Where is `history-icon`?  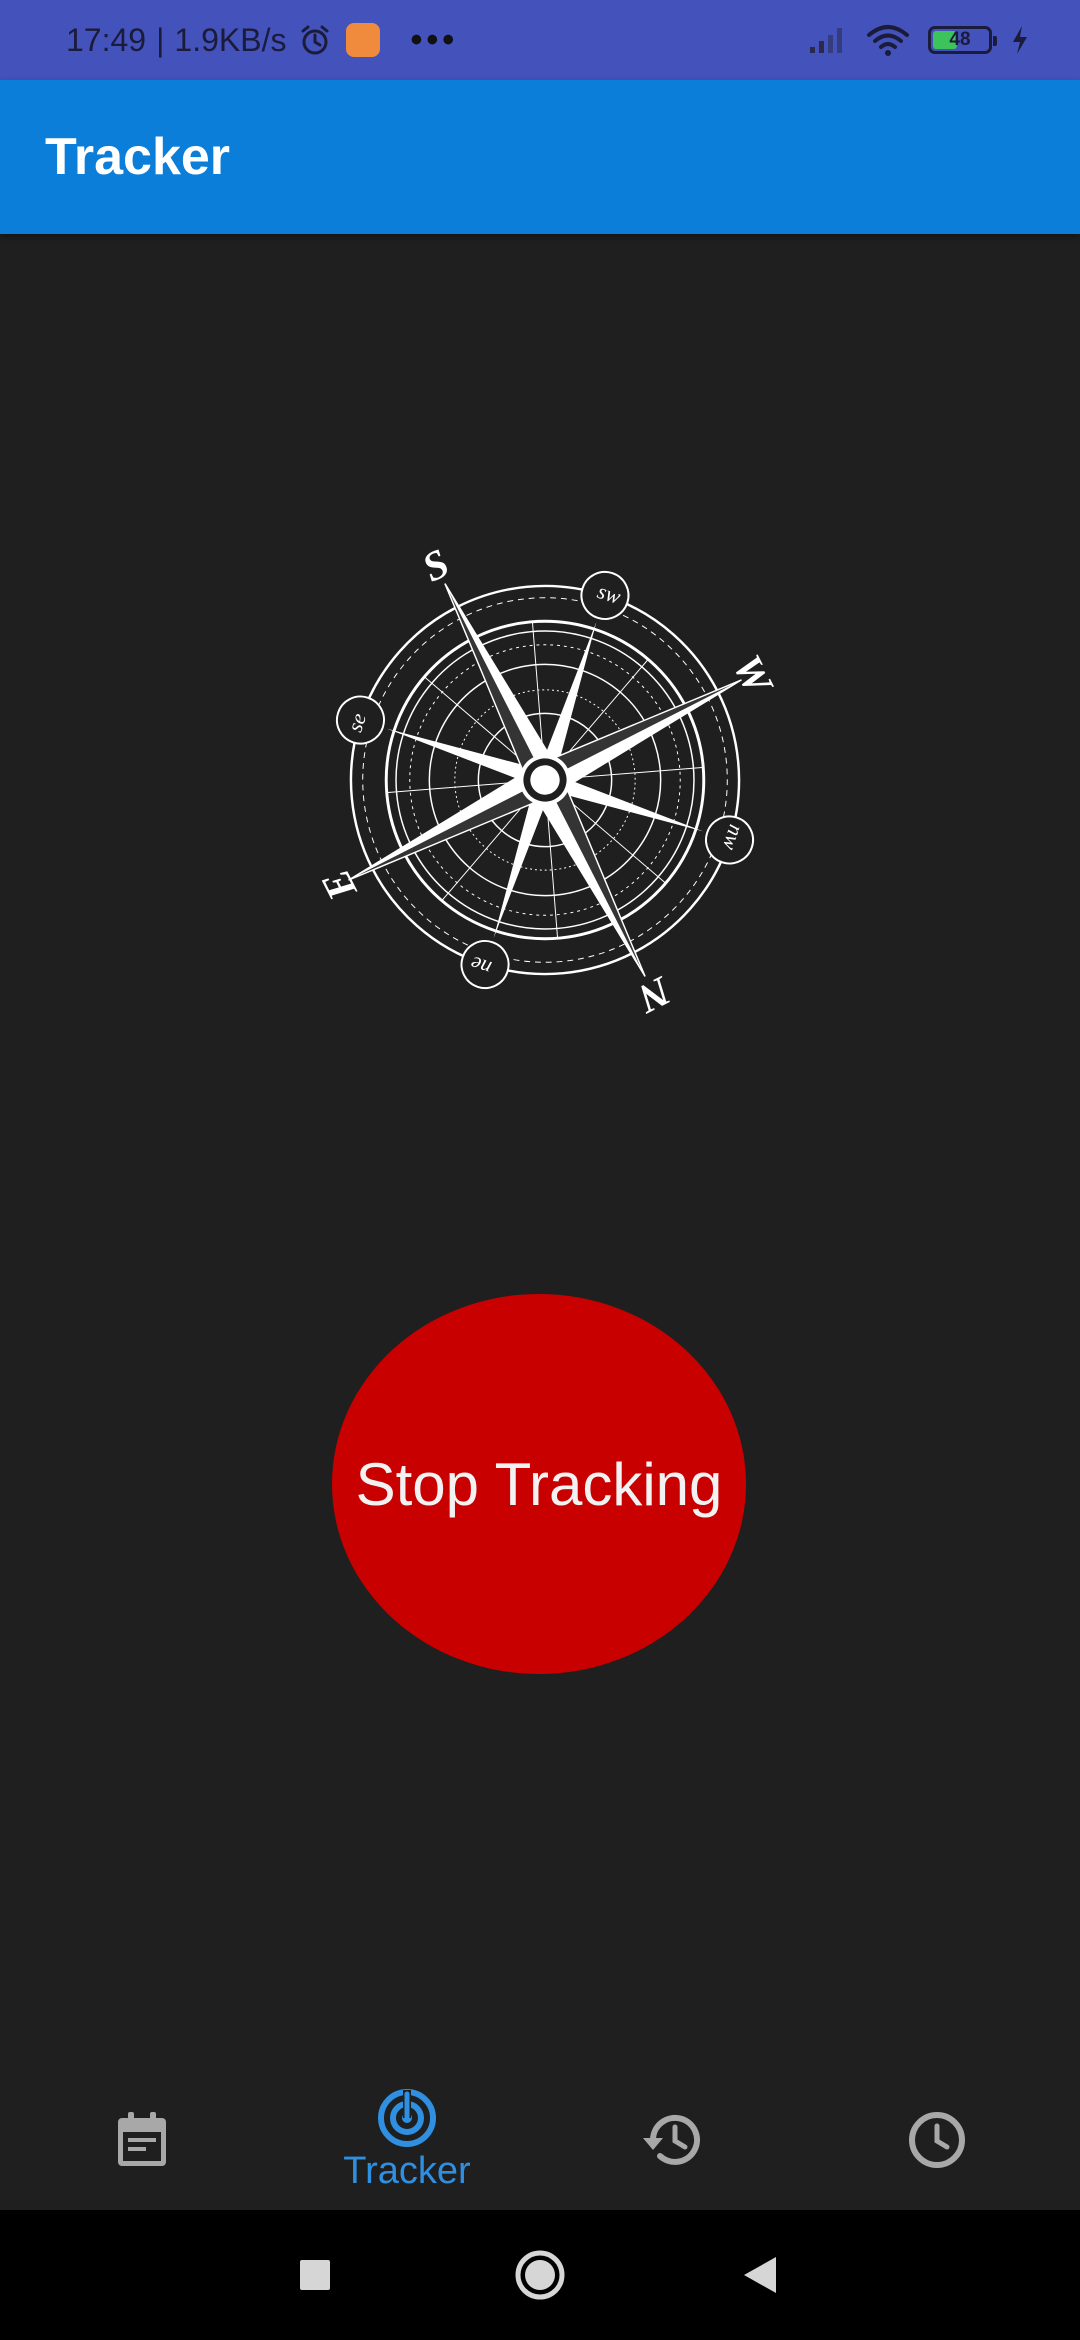
history-icon is located at coordinates (671, 2139).